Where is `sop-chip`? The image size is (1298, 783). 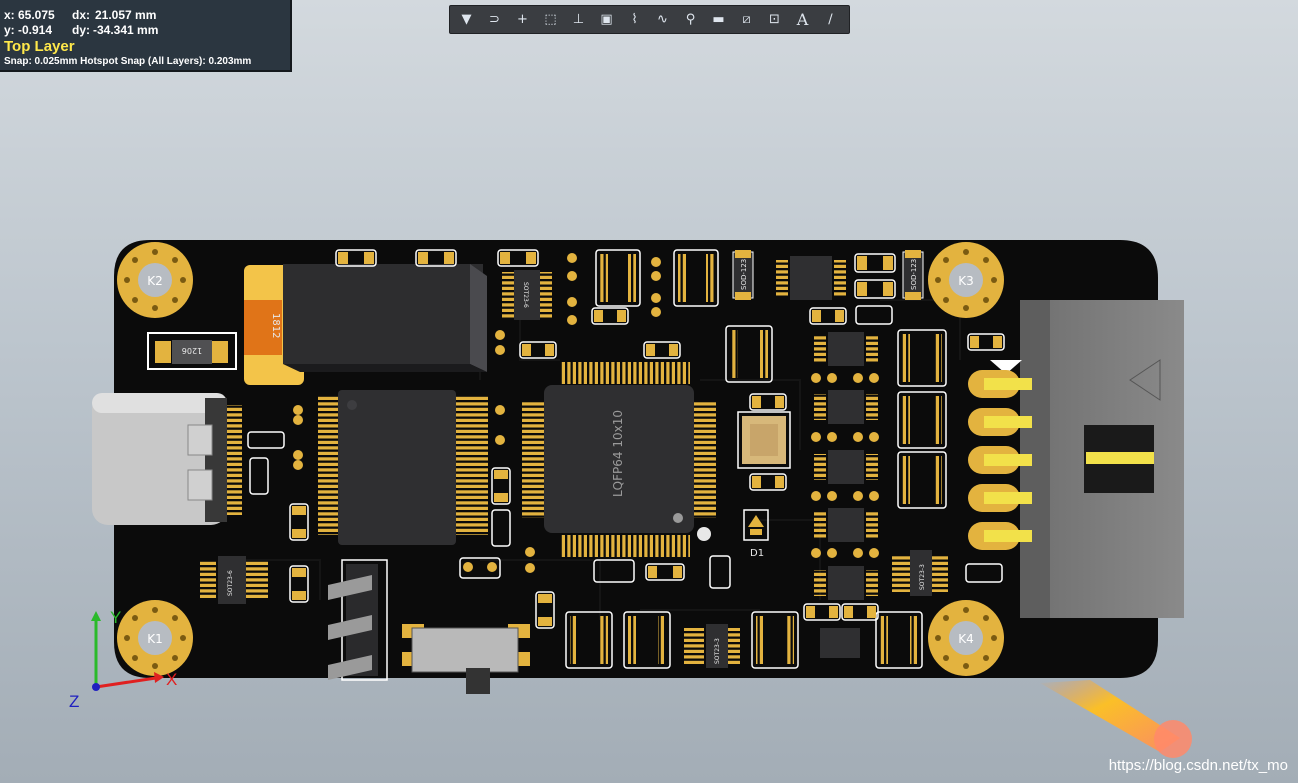
sop-chip is located at coordinates (403, 467).